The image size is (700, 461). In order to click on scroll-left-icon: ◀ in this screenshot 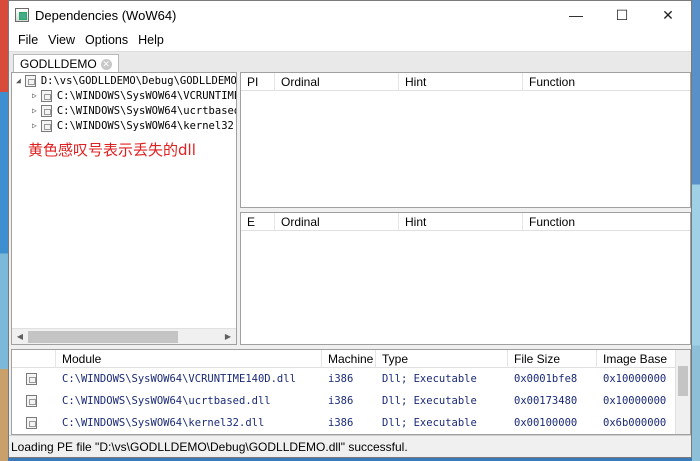, I will do `click(20, 337)`.